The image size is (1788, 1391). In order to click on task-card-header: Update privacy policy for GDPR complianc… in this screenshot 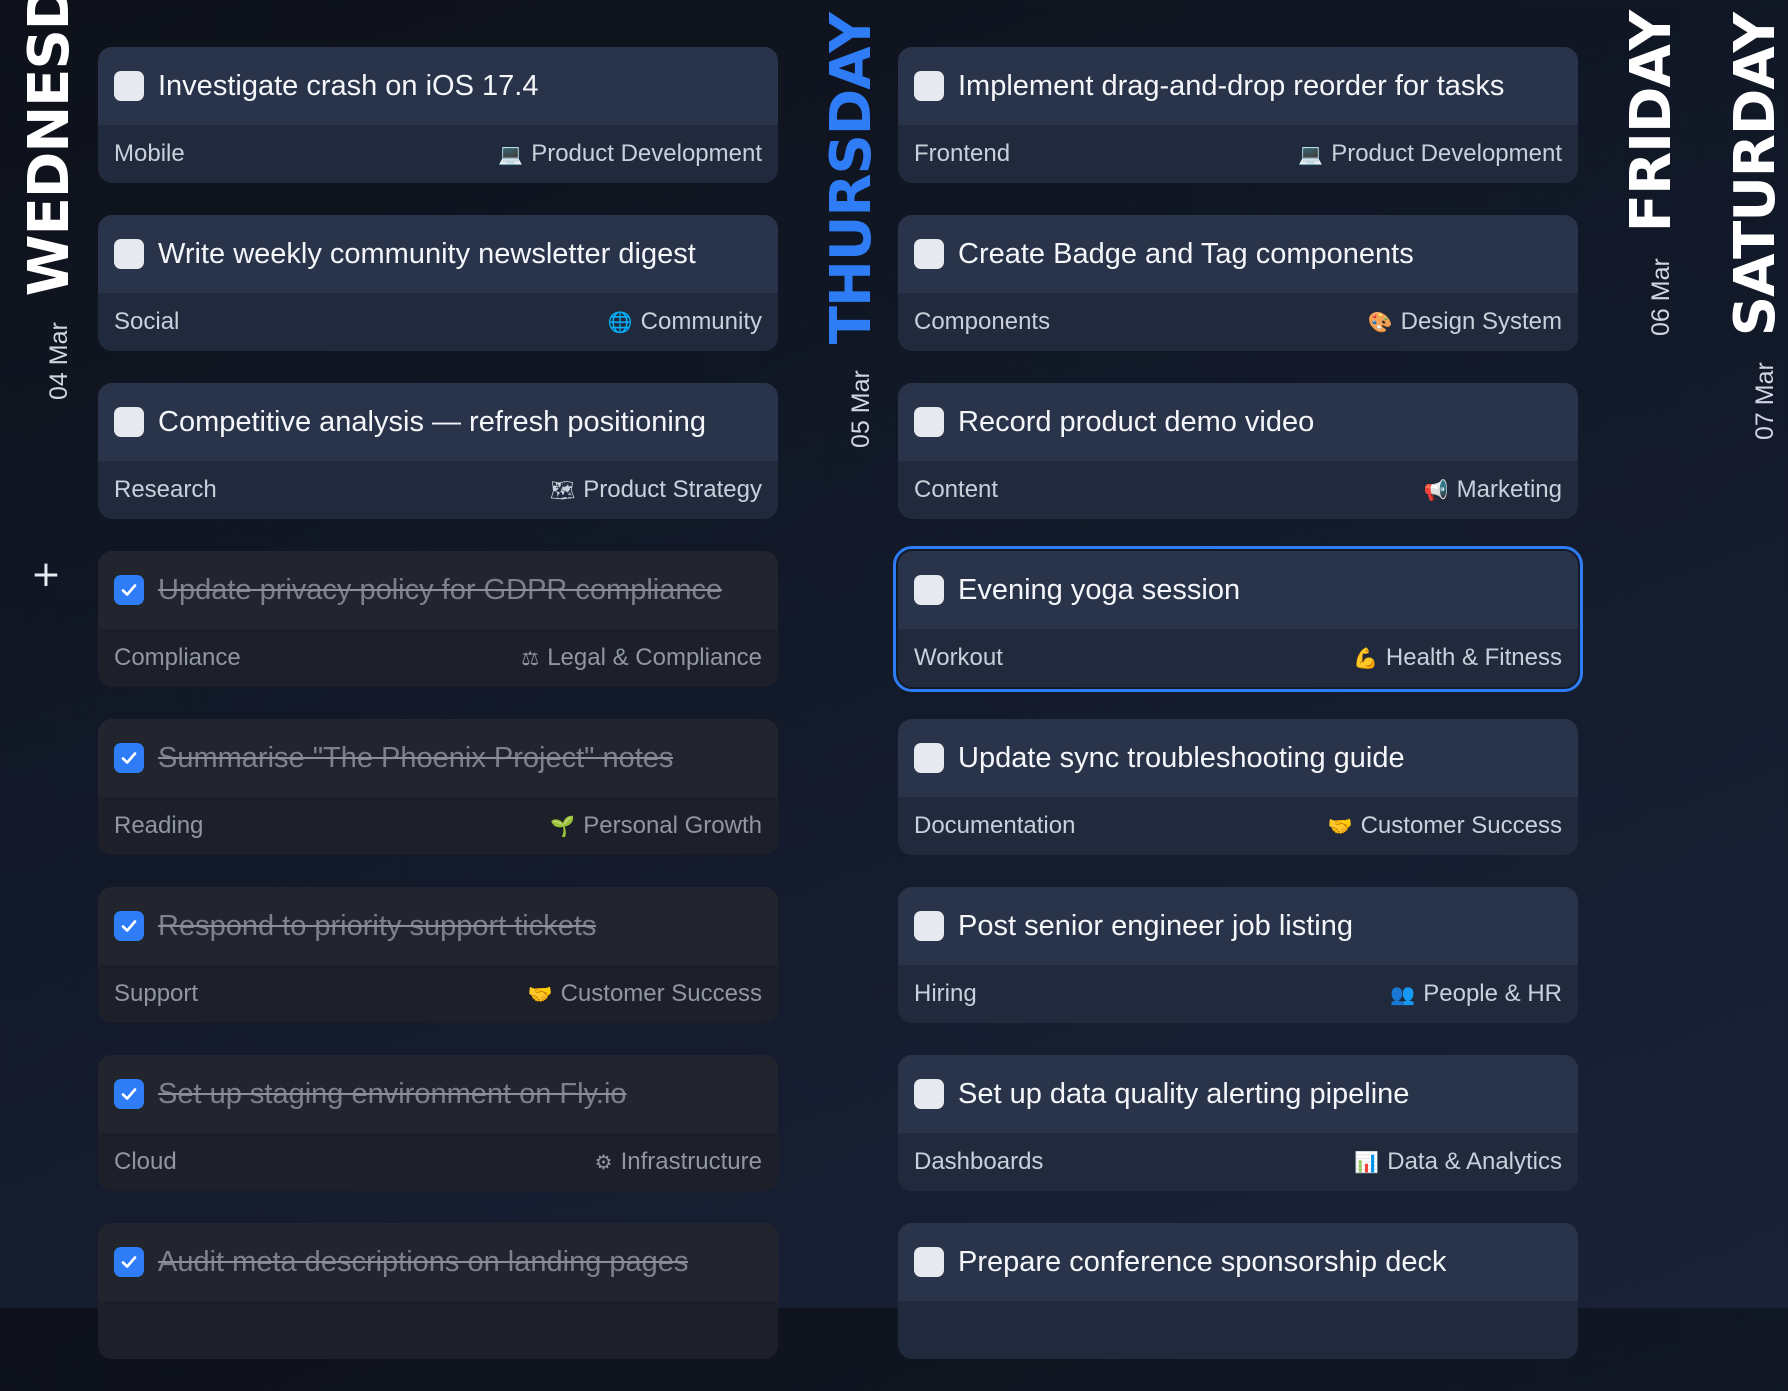, I will do `click(438, 590)`.